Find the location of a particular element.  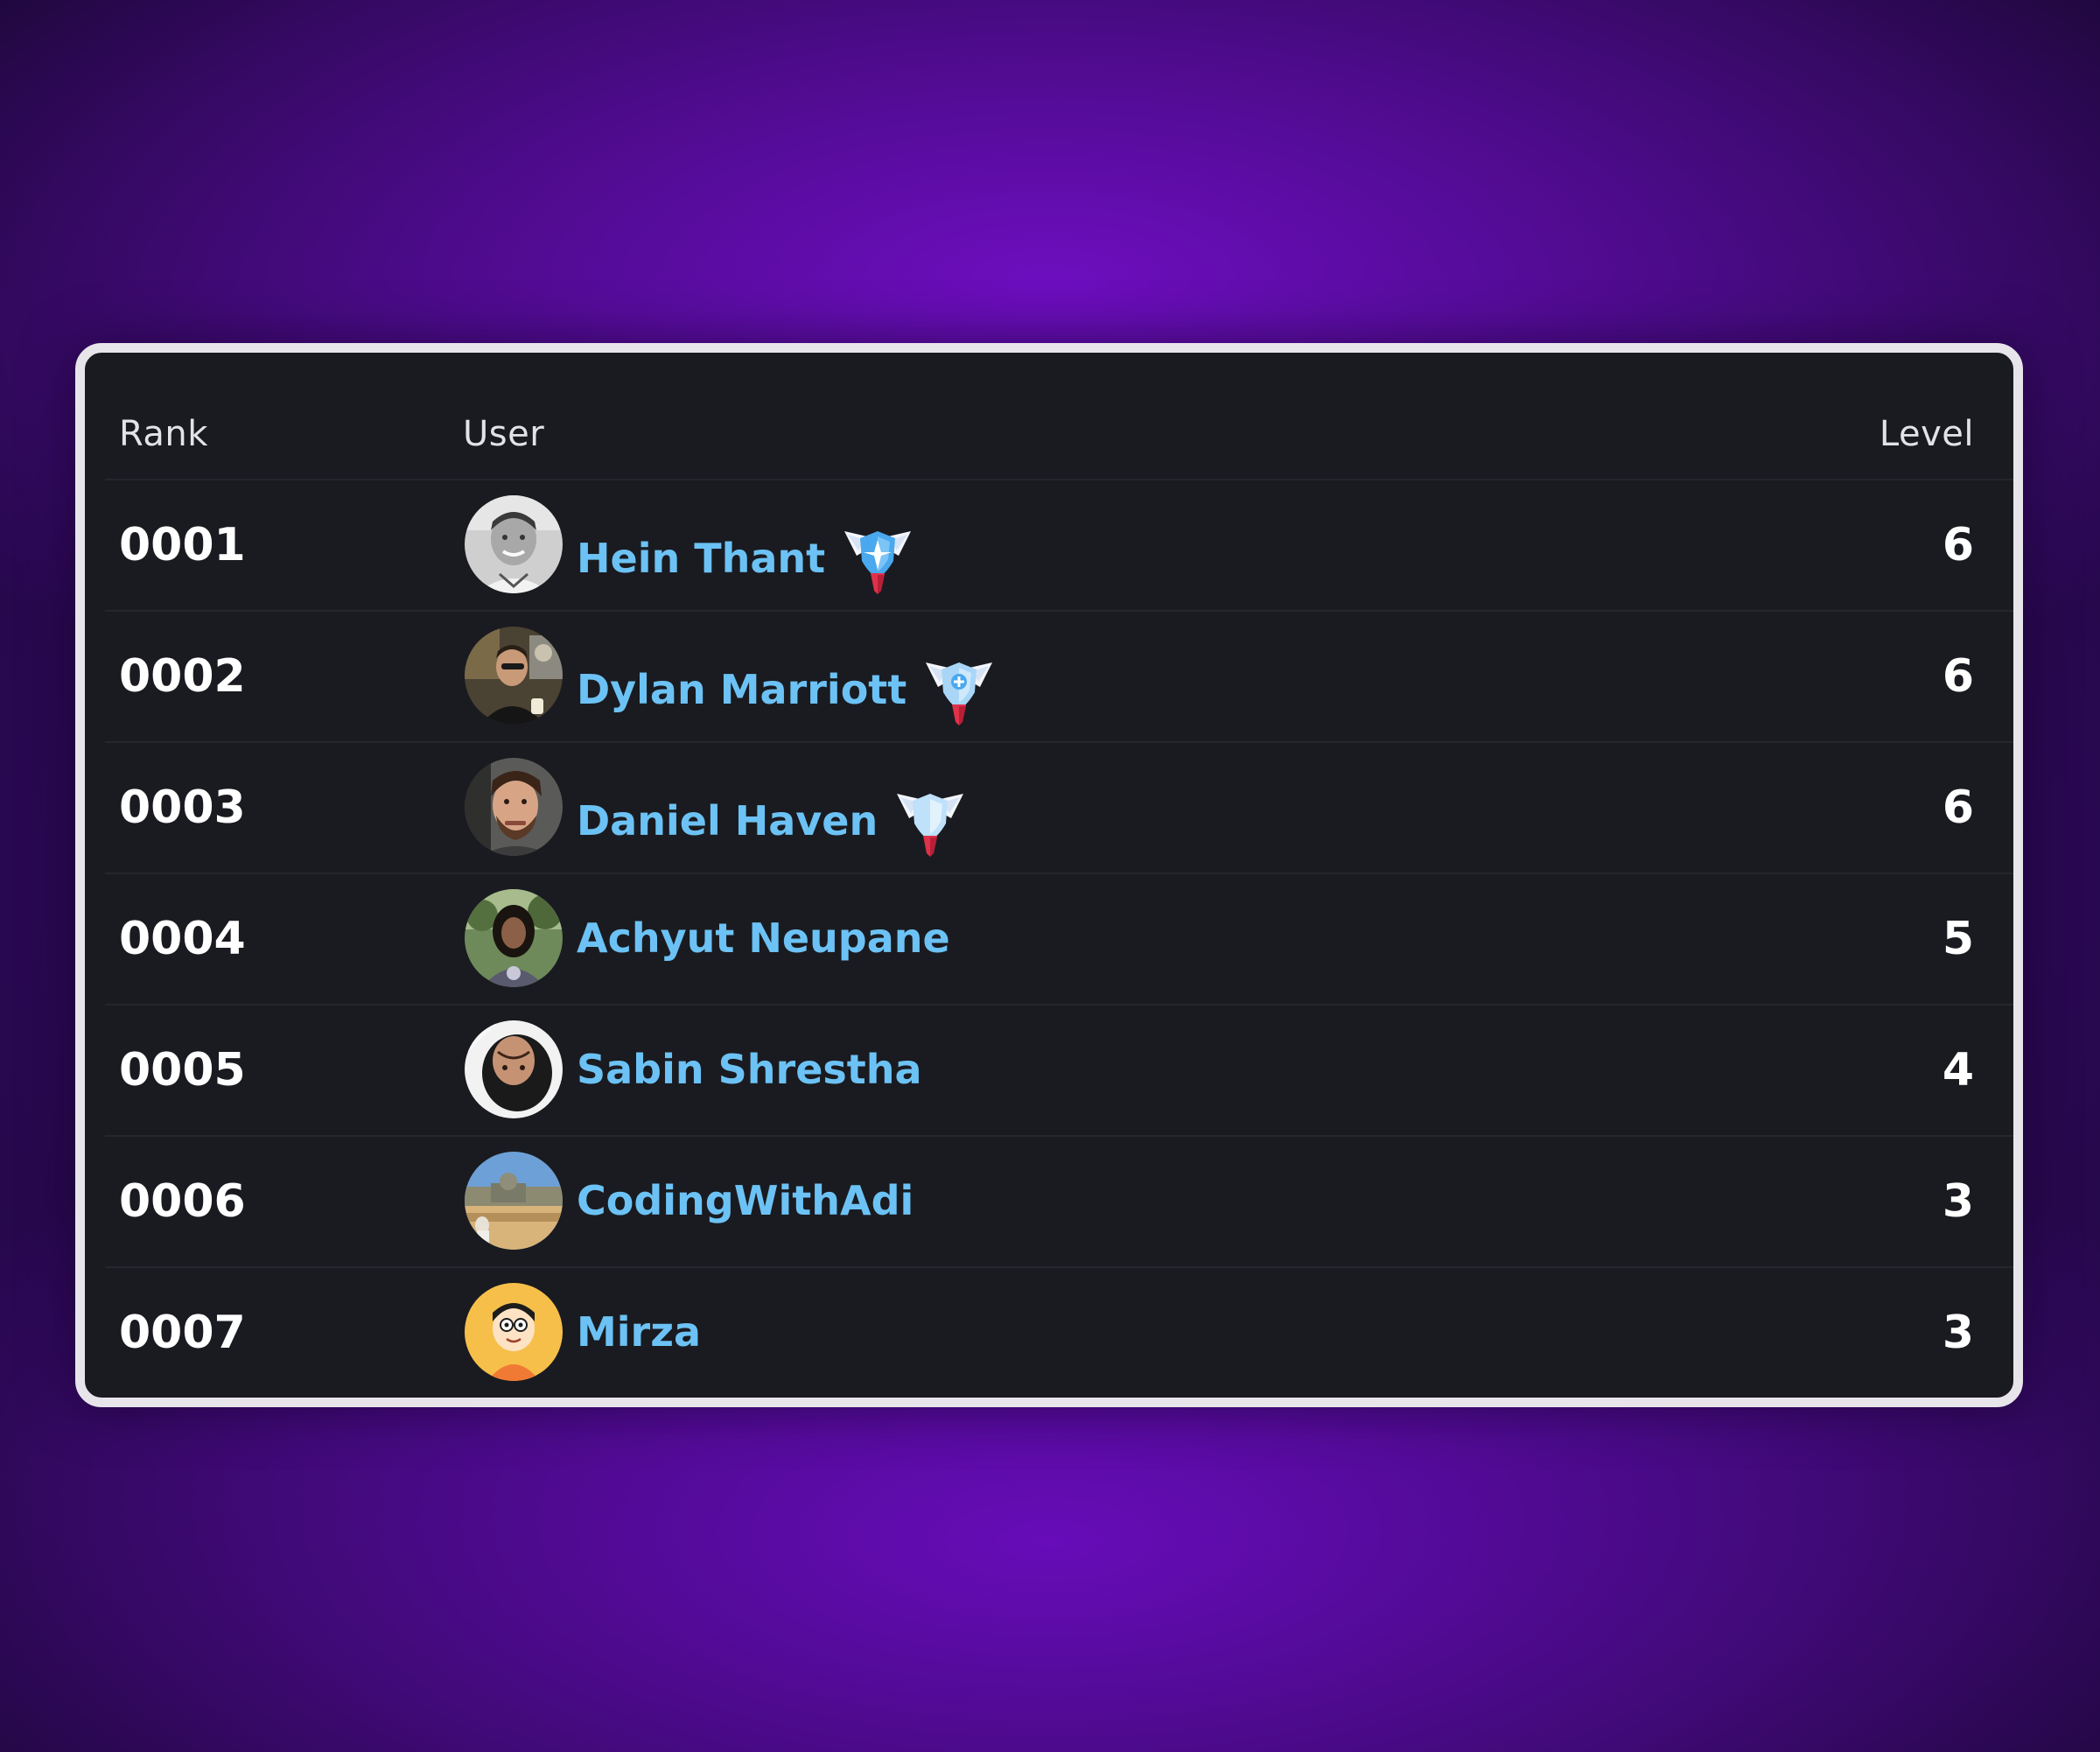

username-link: CodingWithAdi is located at coordinates (745, 1201).